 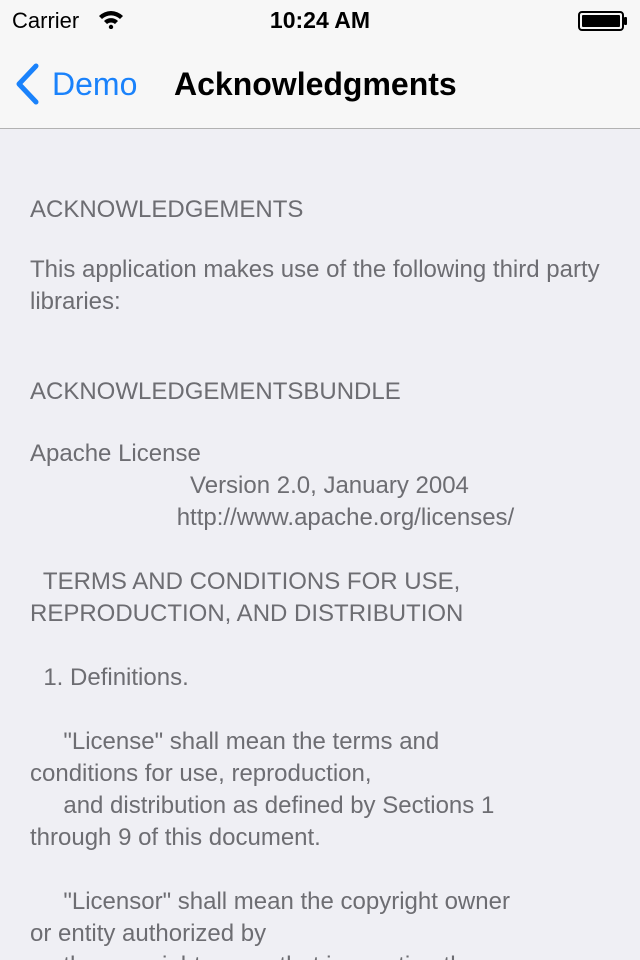 What do you see at coordinates (27, 84) in the screenshot?
I see `chevron-left-icon` at bounding box center [27, 84].